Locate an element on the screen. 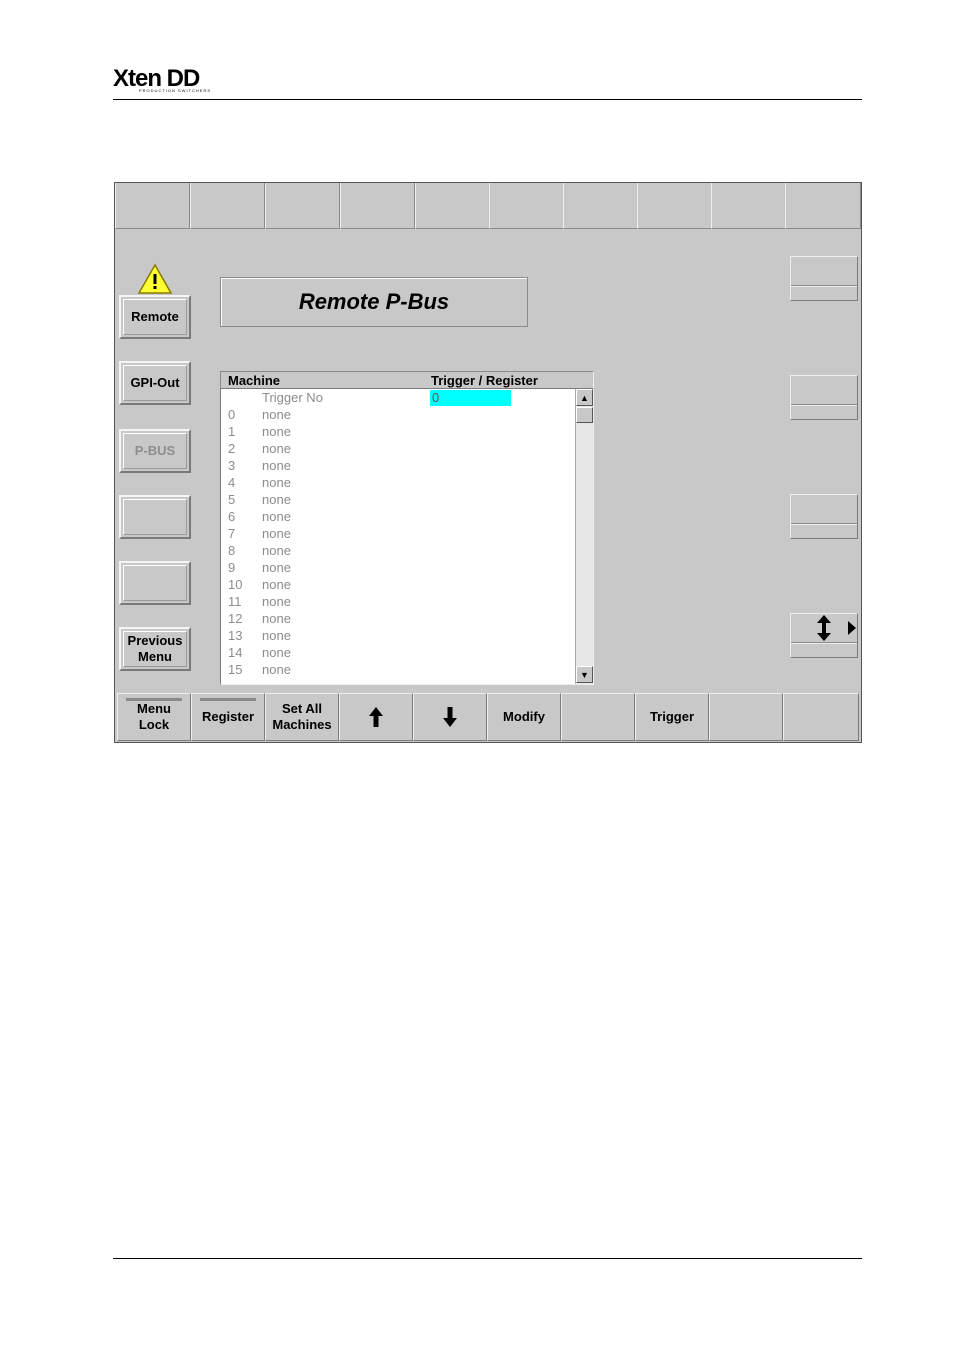 The width and height of the screenshot is (954, 1351). active-indicator-bar is located at coordinates (154, 699).